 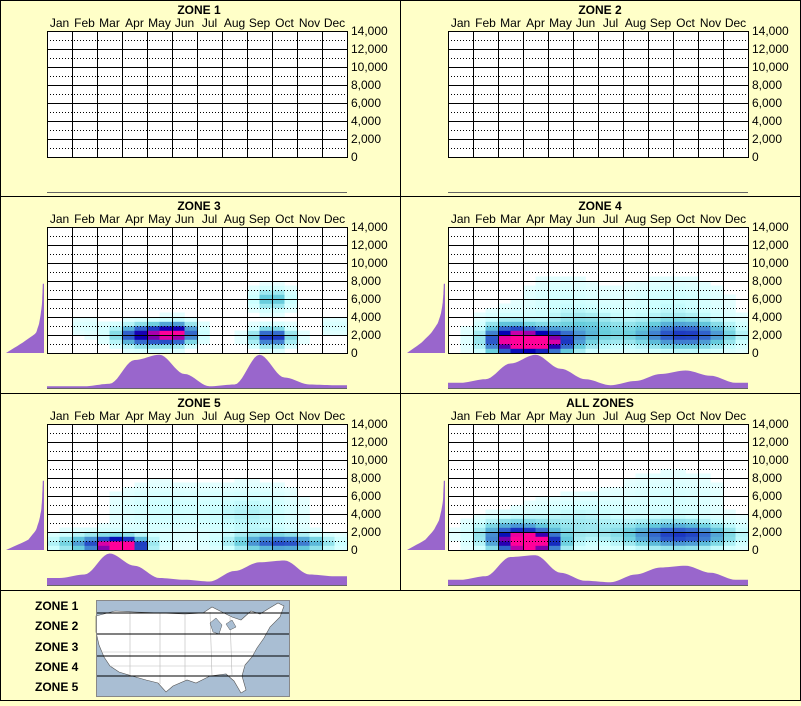 I want to click on y-tick-label: 4,000, so click(x=366, y=317).